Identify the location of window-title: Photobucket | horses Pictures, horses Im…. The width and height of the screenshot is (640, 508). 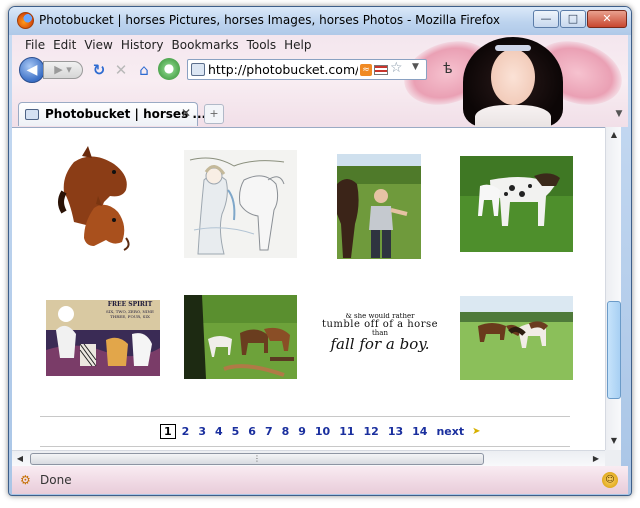
(270, 20).